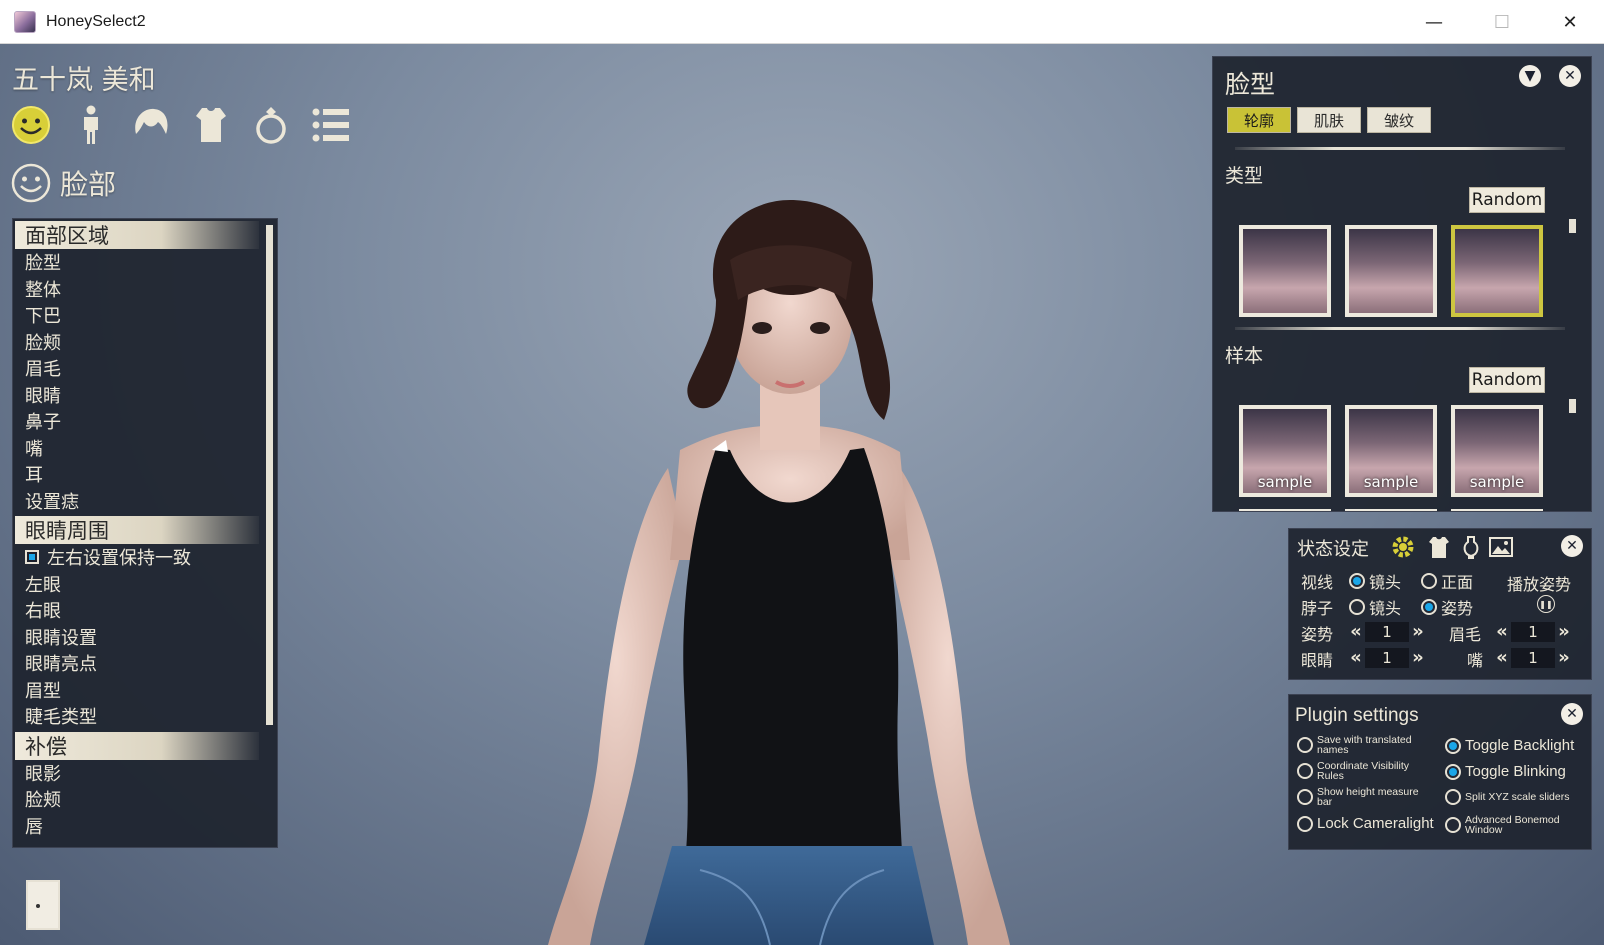 The image size is (1604, 945). I want to click on gaze-label: 视线, so click(1317, 582).